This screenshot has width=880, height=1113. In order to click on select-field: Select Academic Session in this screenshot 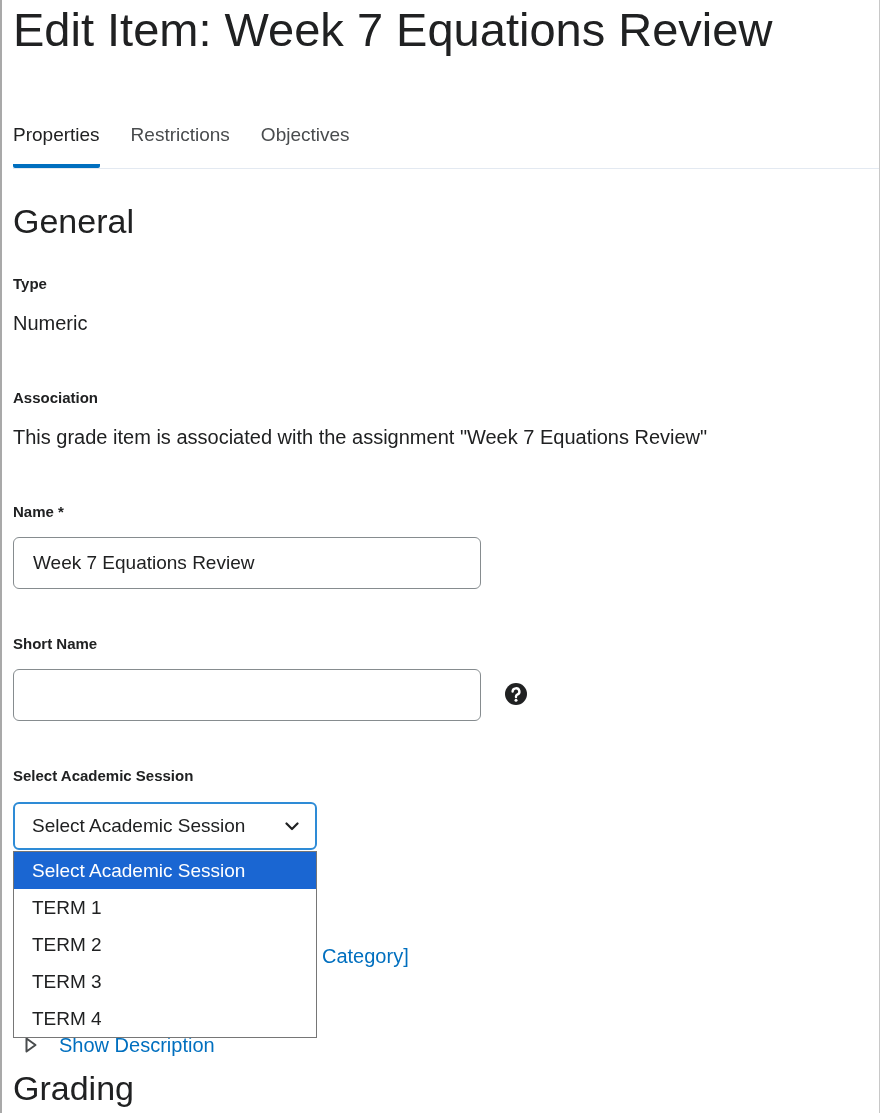, I will do `click(165, 826)`.